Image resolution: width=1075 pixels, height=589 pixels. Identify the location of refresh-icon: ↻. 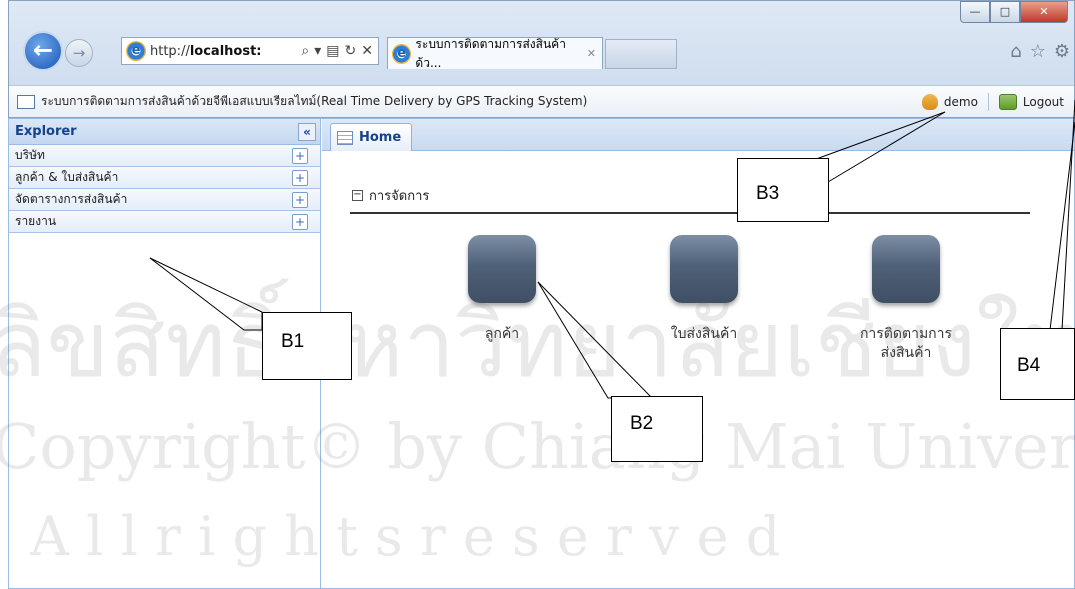
(351, 51).